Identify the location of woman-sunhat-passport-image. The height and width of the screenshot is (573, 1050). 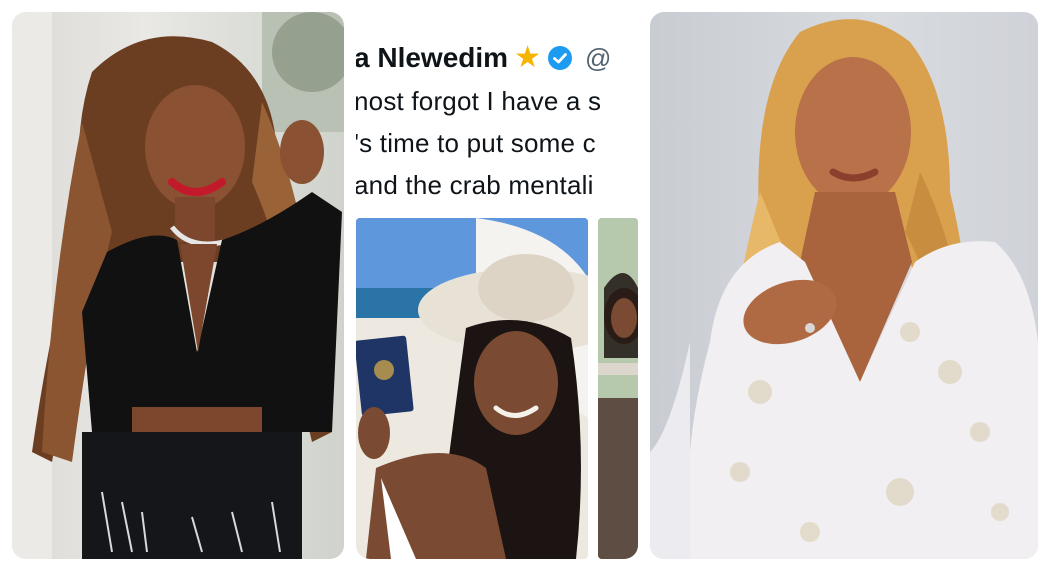
(472, 388).